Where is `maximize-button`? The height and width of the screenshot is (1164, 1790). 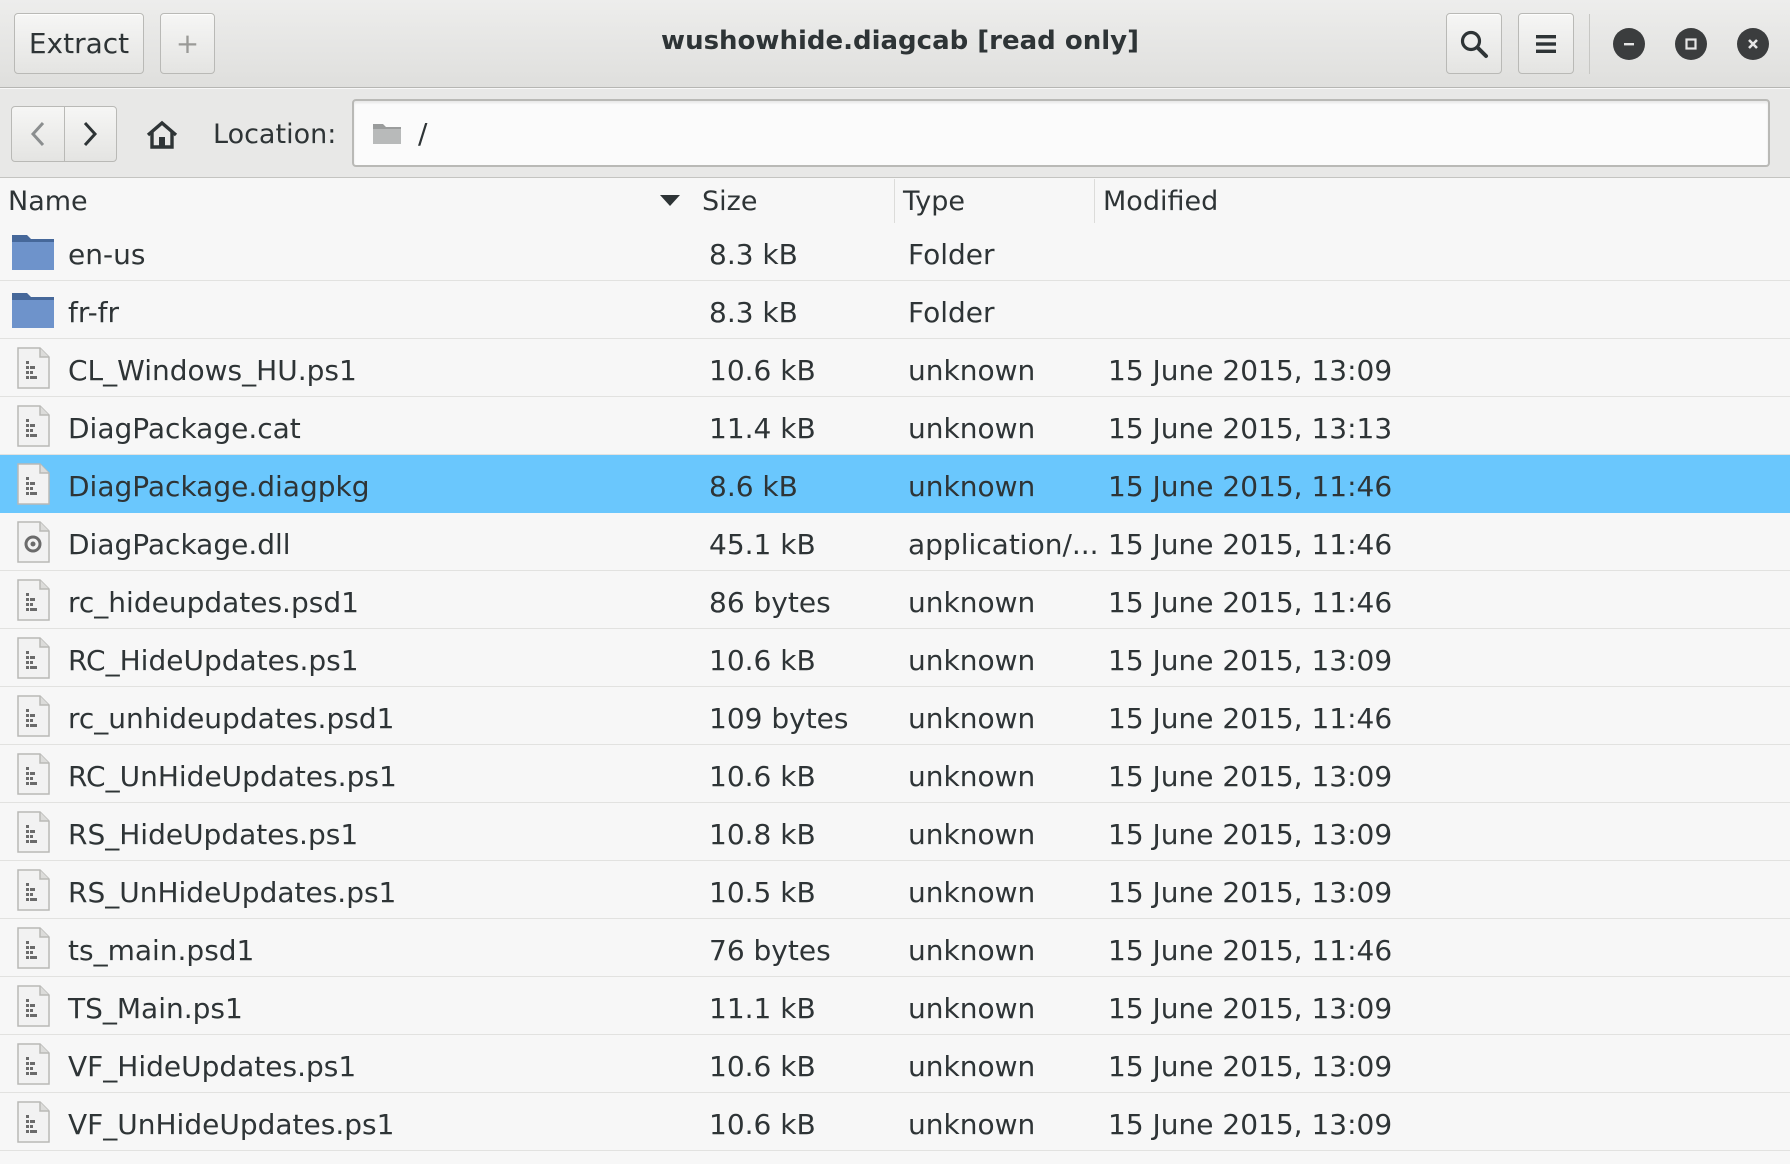
maximize-button is located at coordinates (1691, 44).